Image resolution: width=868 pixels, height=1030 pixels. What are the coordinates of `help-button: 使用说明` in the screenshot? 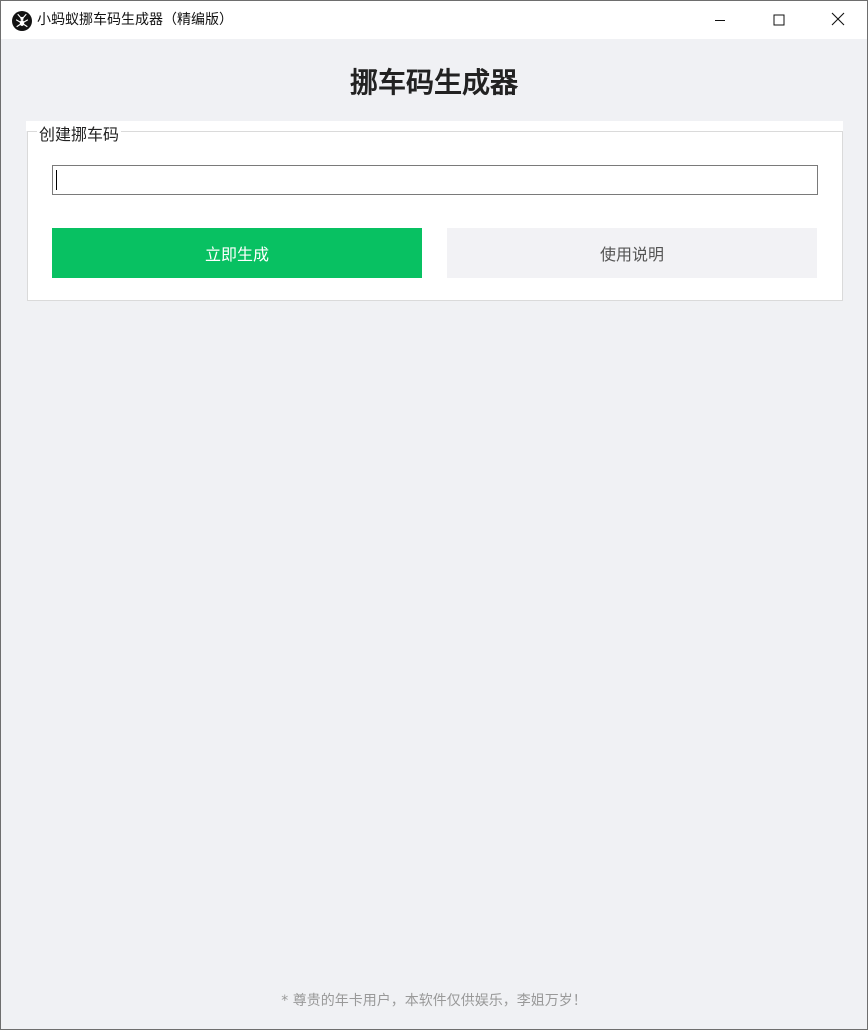 It's located at (632, 253).